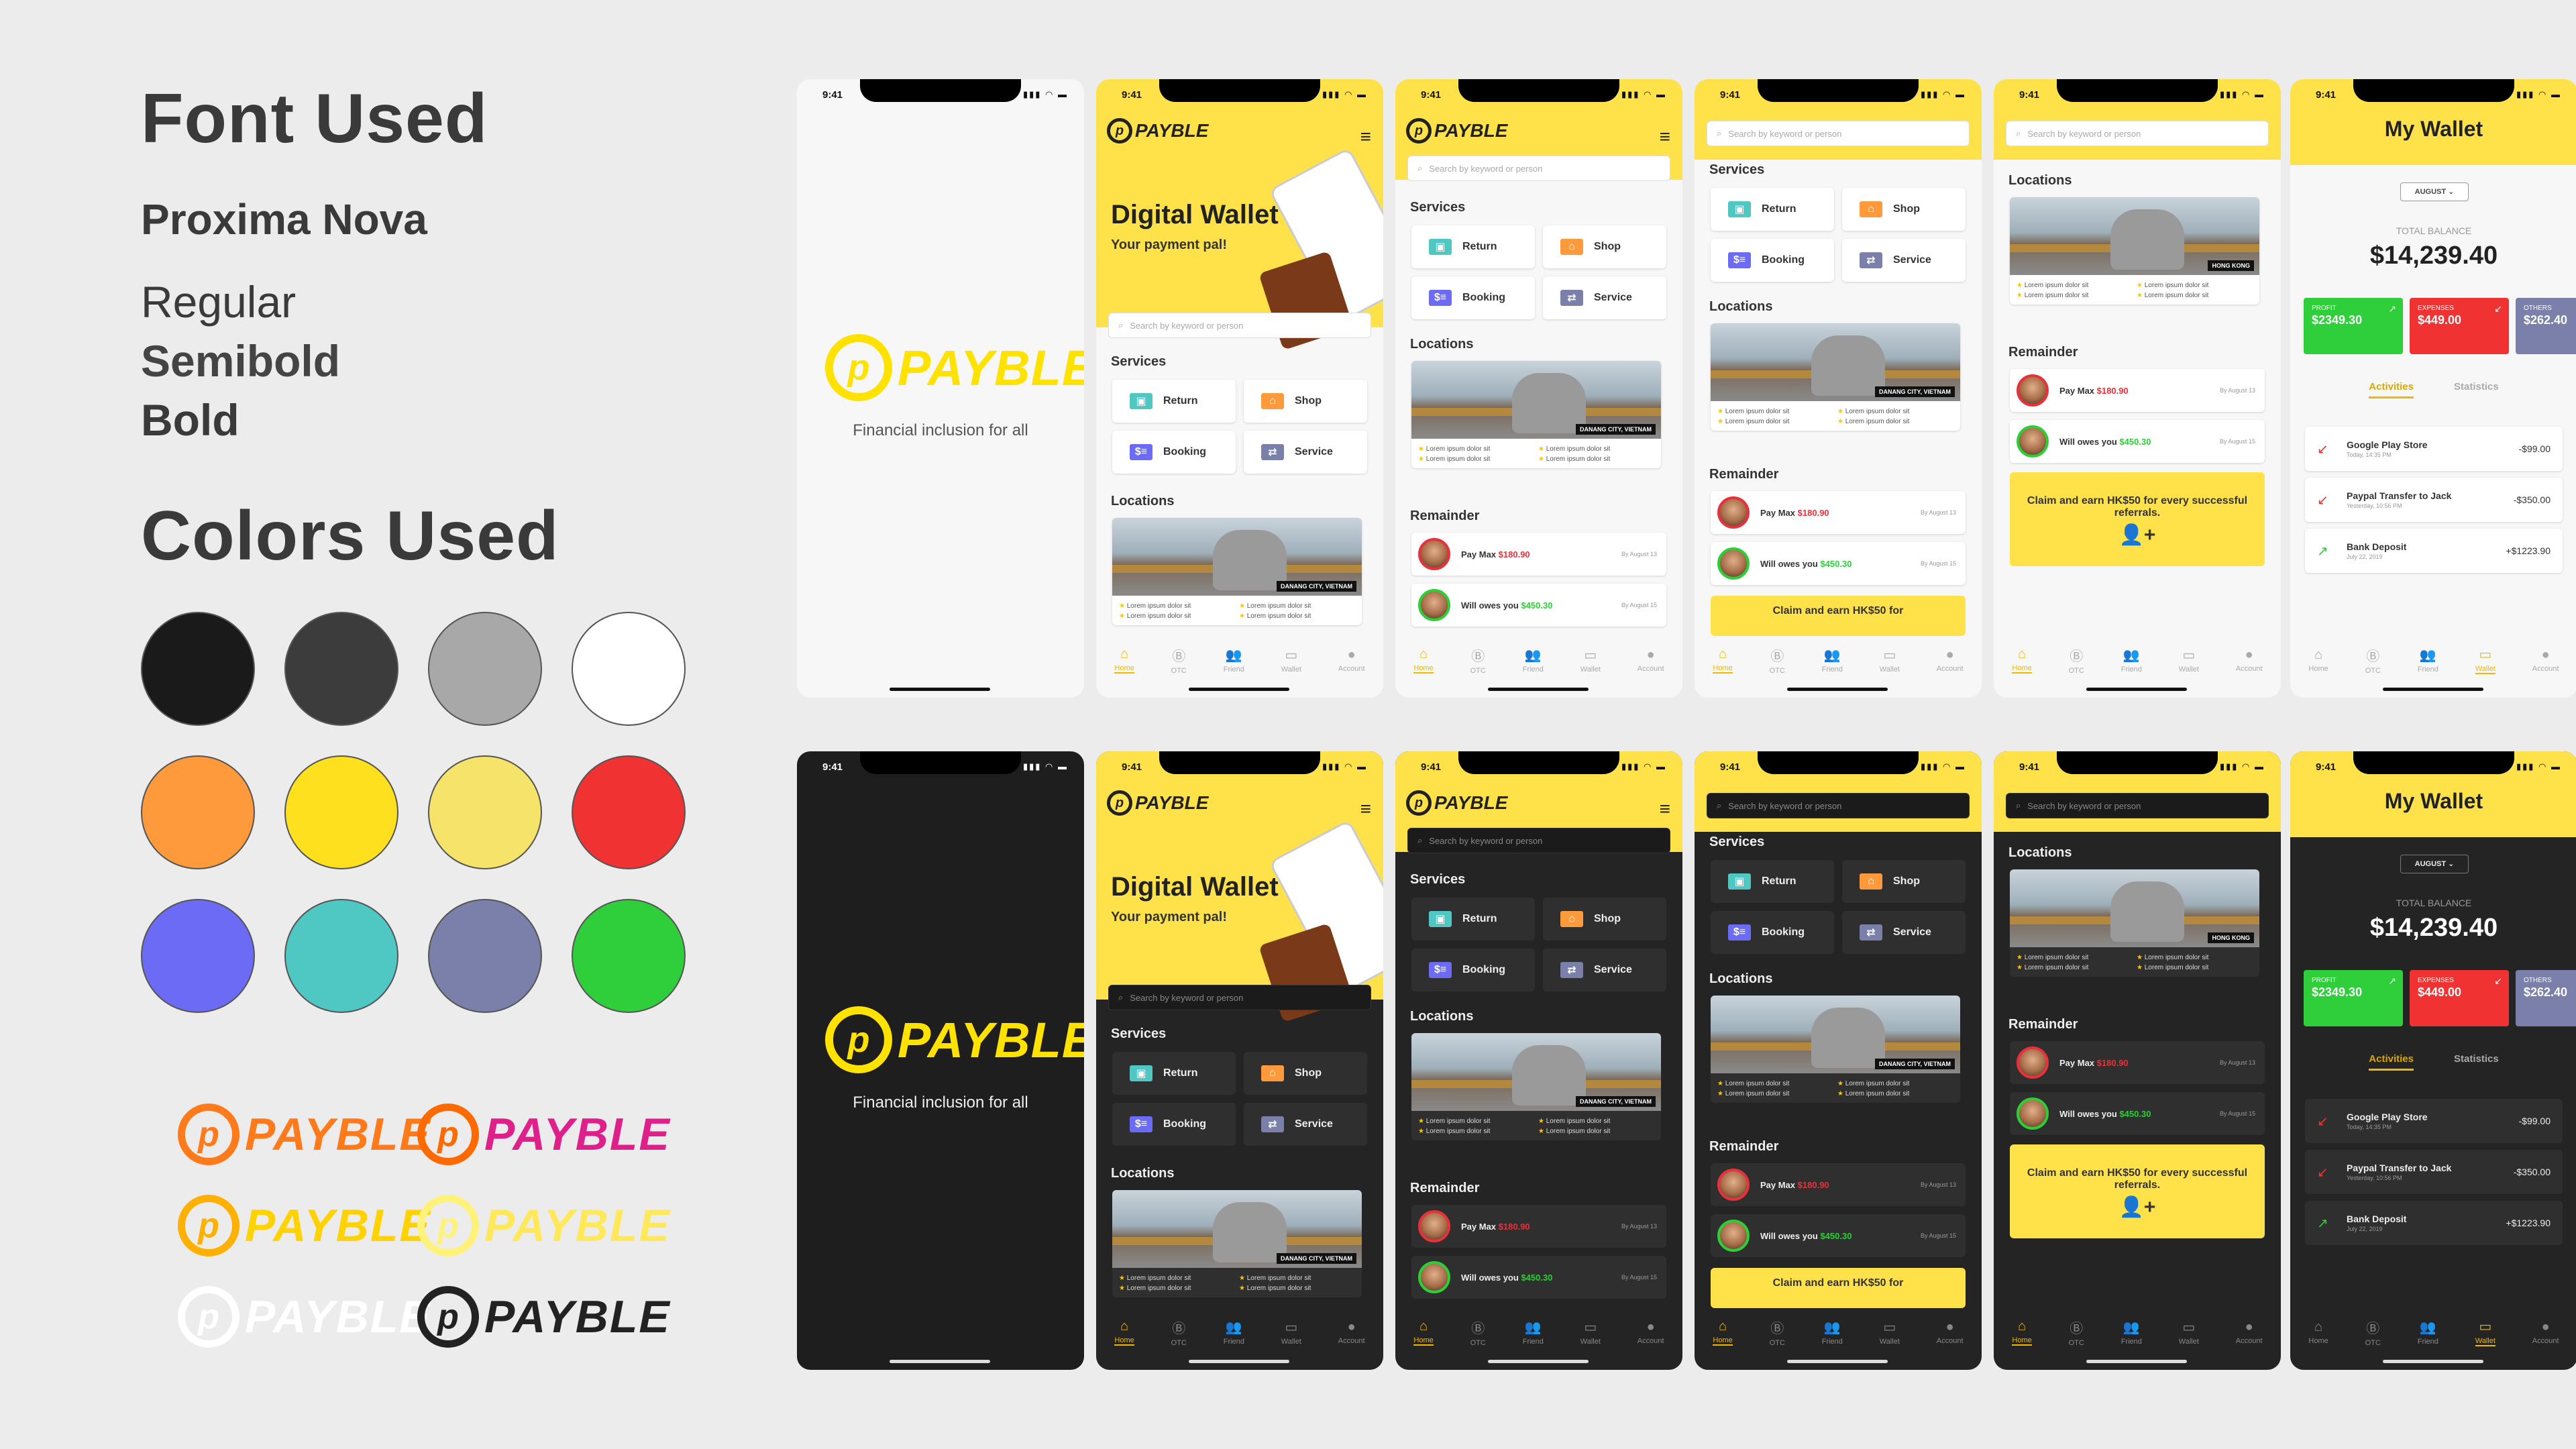  Describe the element at coordinates (1838, 1288) in the screenshot. I see `promo-banner: Claim and earn HK$50 for` at that location.